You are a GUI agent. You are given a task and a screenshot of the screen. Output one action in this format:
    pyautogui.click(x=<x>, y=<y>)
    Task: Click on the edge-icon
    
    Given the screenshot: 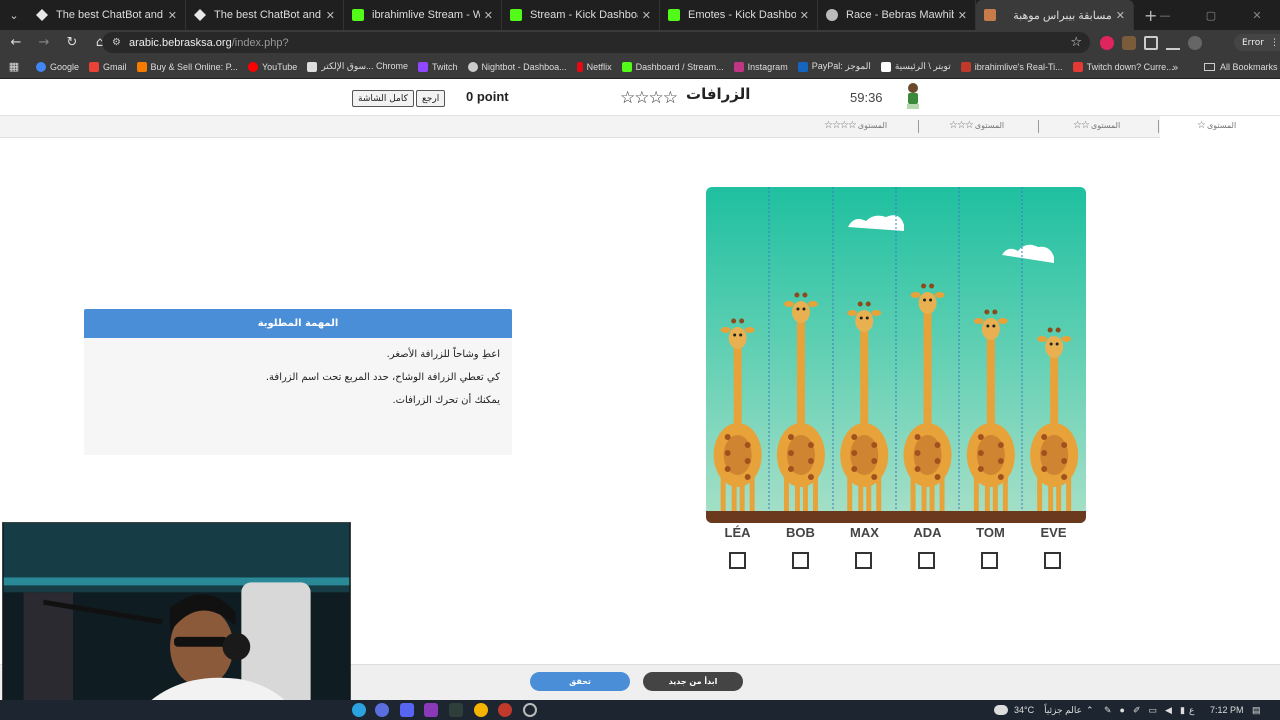 What is the action you would take?
    pyautogui.click(x=359, y=710)
    